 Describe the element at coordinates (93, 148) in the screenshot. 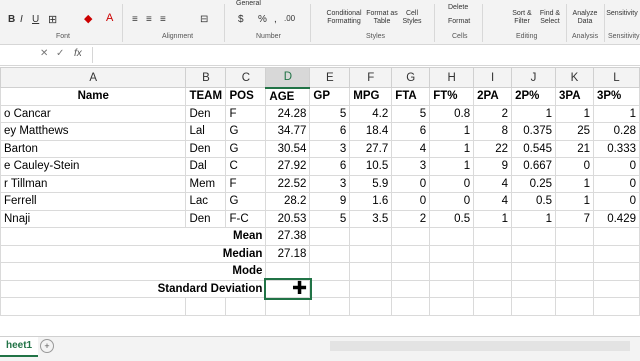

I see `cell: Barton` at that location.